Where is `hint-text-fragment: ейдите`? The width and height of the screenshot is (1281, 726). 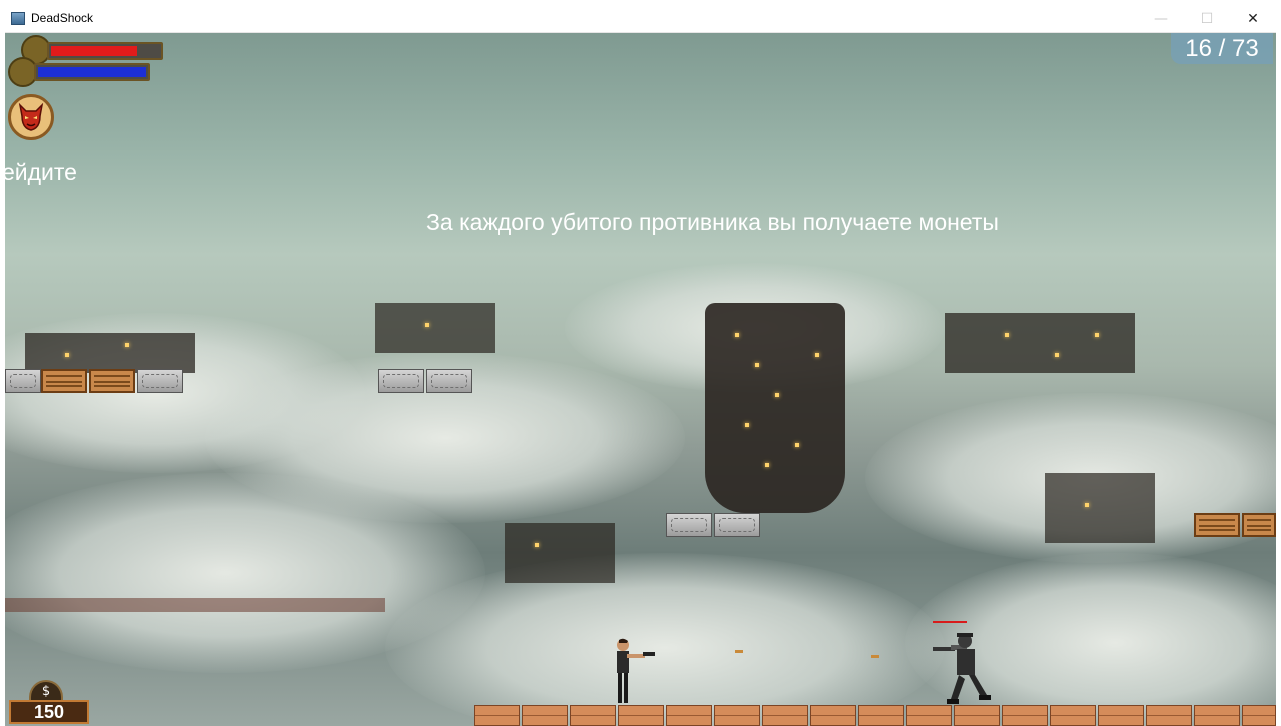 hint-text-fragment: ейдите is located at coordinates (41, 172).